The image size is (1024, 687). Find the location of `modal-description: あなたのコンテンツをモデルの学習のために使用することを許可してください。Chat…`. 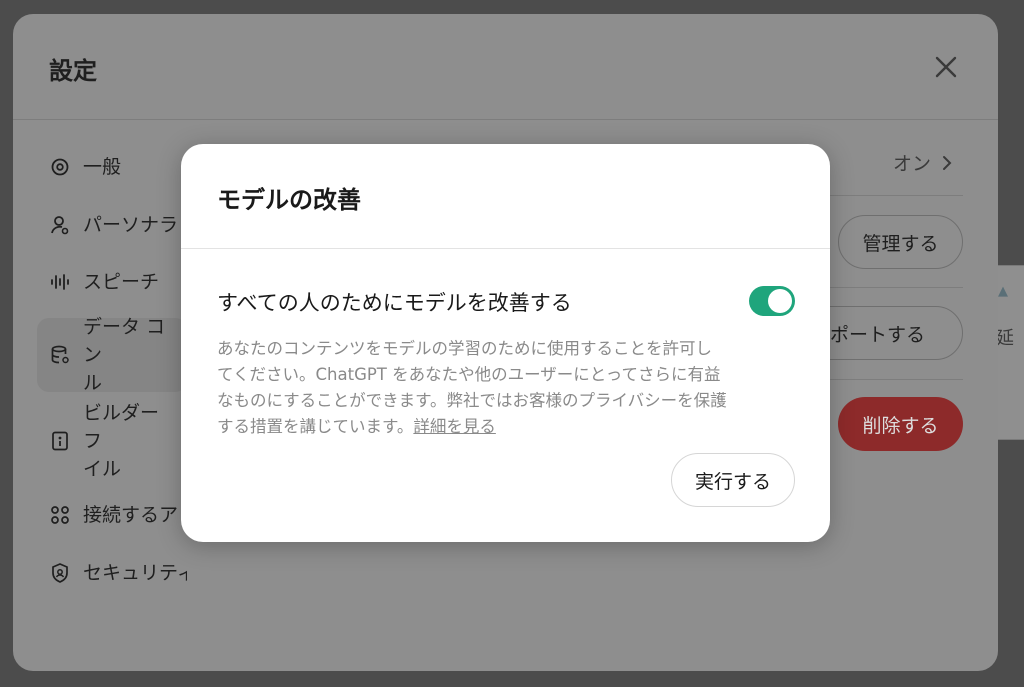

modal-description: あなたのコンテンツをモデルの学習のために使用することを許可してください。Chat… is located at coordinates (472, 388).